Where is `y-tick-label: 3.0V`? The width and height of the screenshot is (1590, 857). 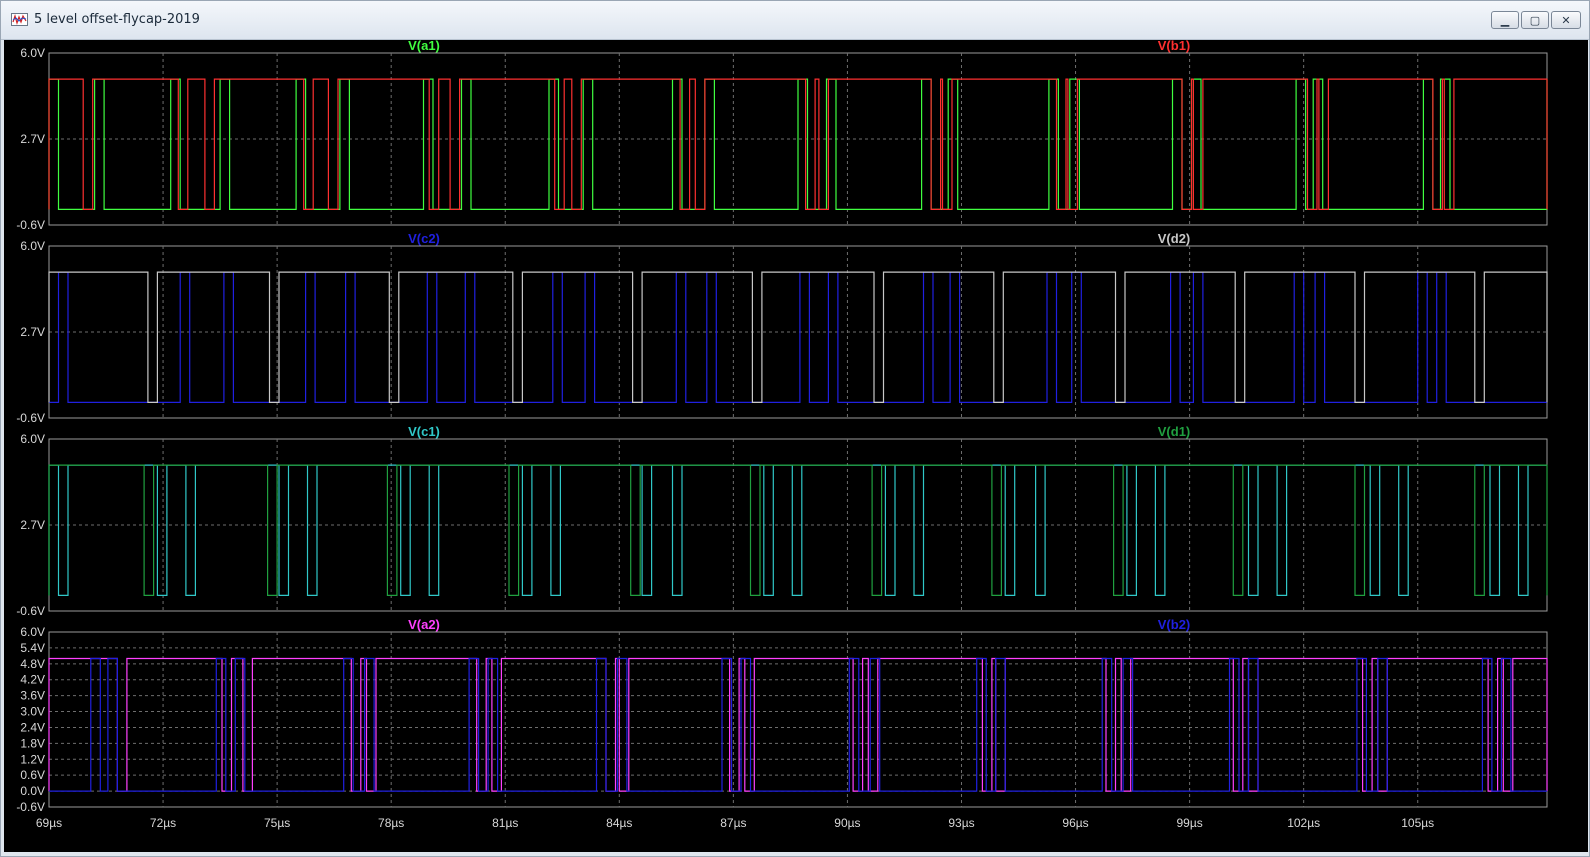
y-tick-label: 3.0V is located at coordinates (32, 712).